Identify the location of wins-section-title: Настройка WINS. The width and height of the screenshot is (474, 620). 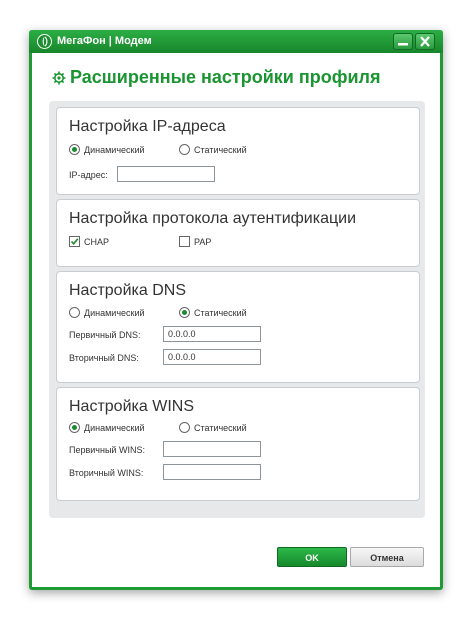
(131, 406).